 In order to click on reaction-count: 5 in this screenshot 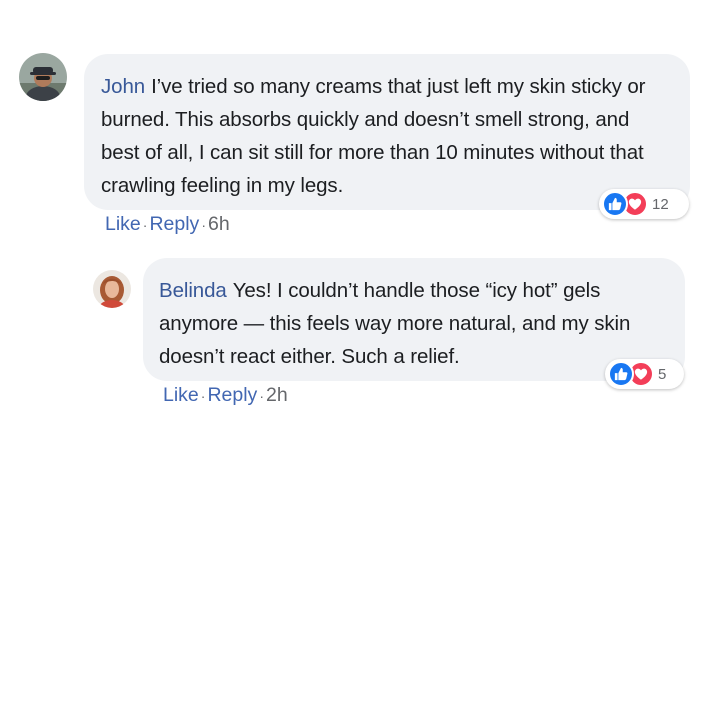, I will do `click(662, 374)`.